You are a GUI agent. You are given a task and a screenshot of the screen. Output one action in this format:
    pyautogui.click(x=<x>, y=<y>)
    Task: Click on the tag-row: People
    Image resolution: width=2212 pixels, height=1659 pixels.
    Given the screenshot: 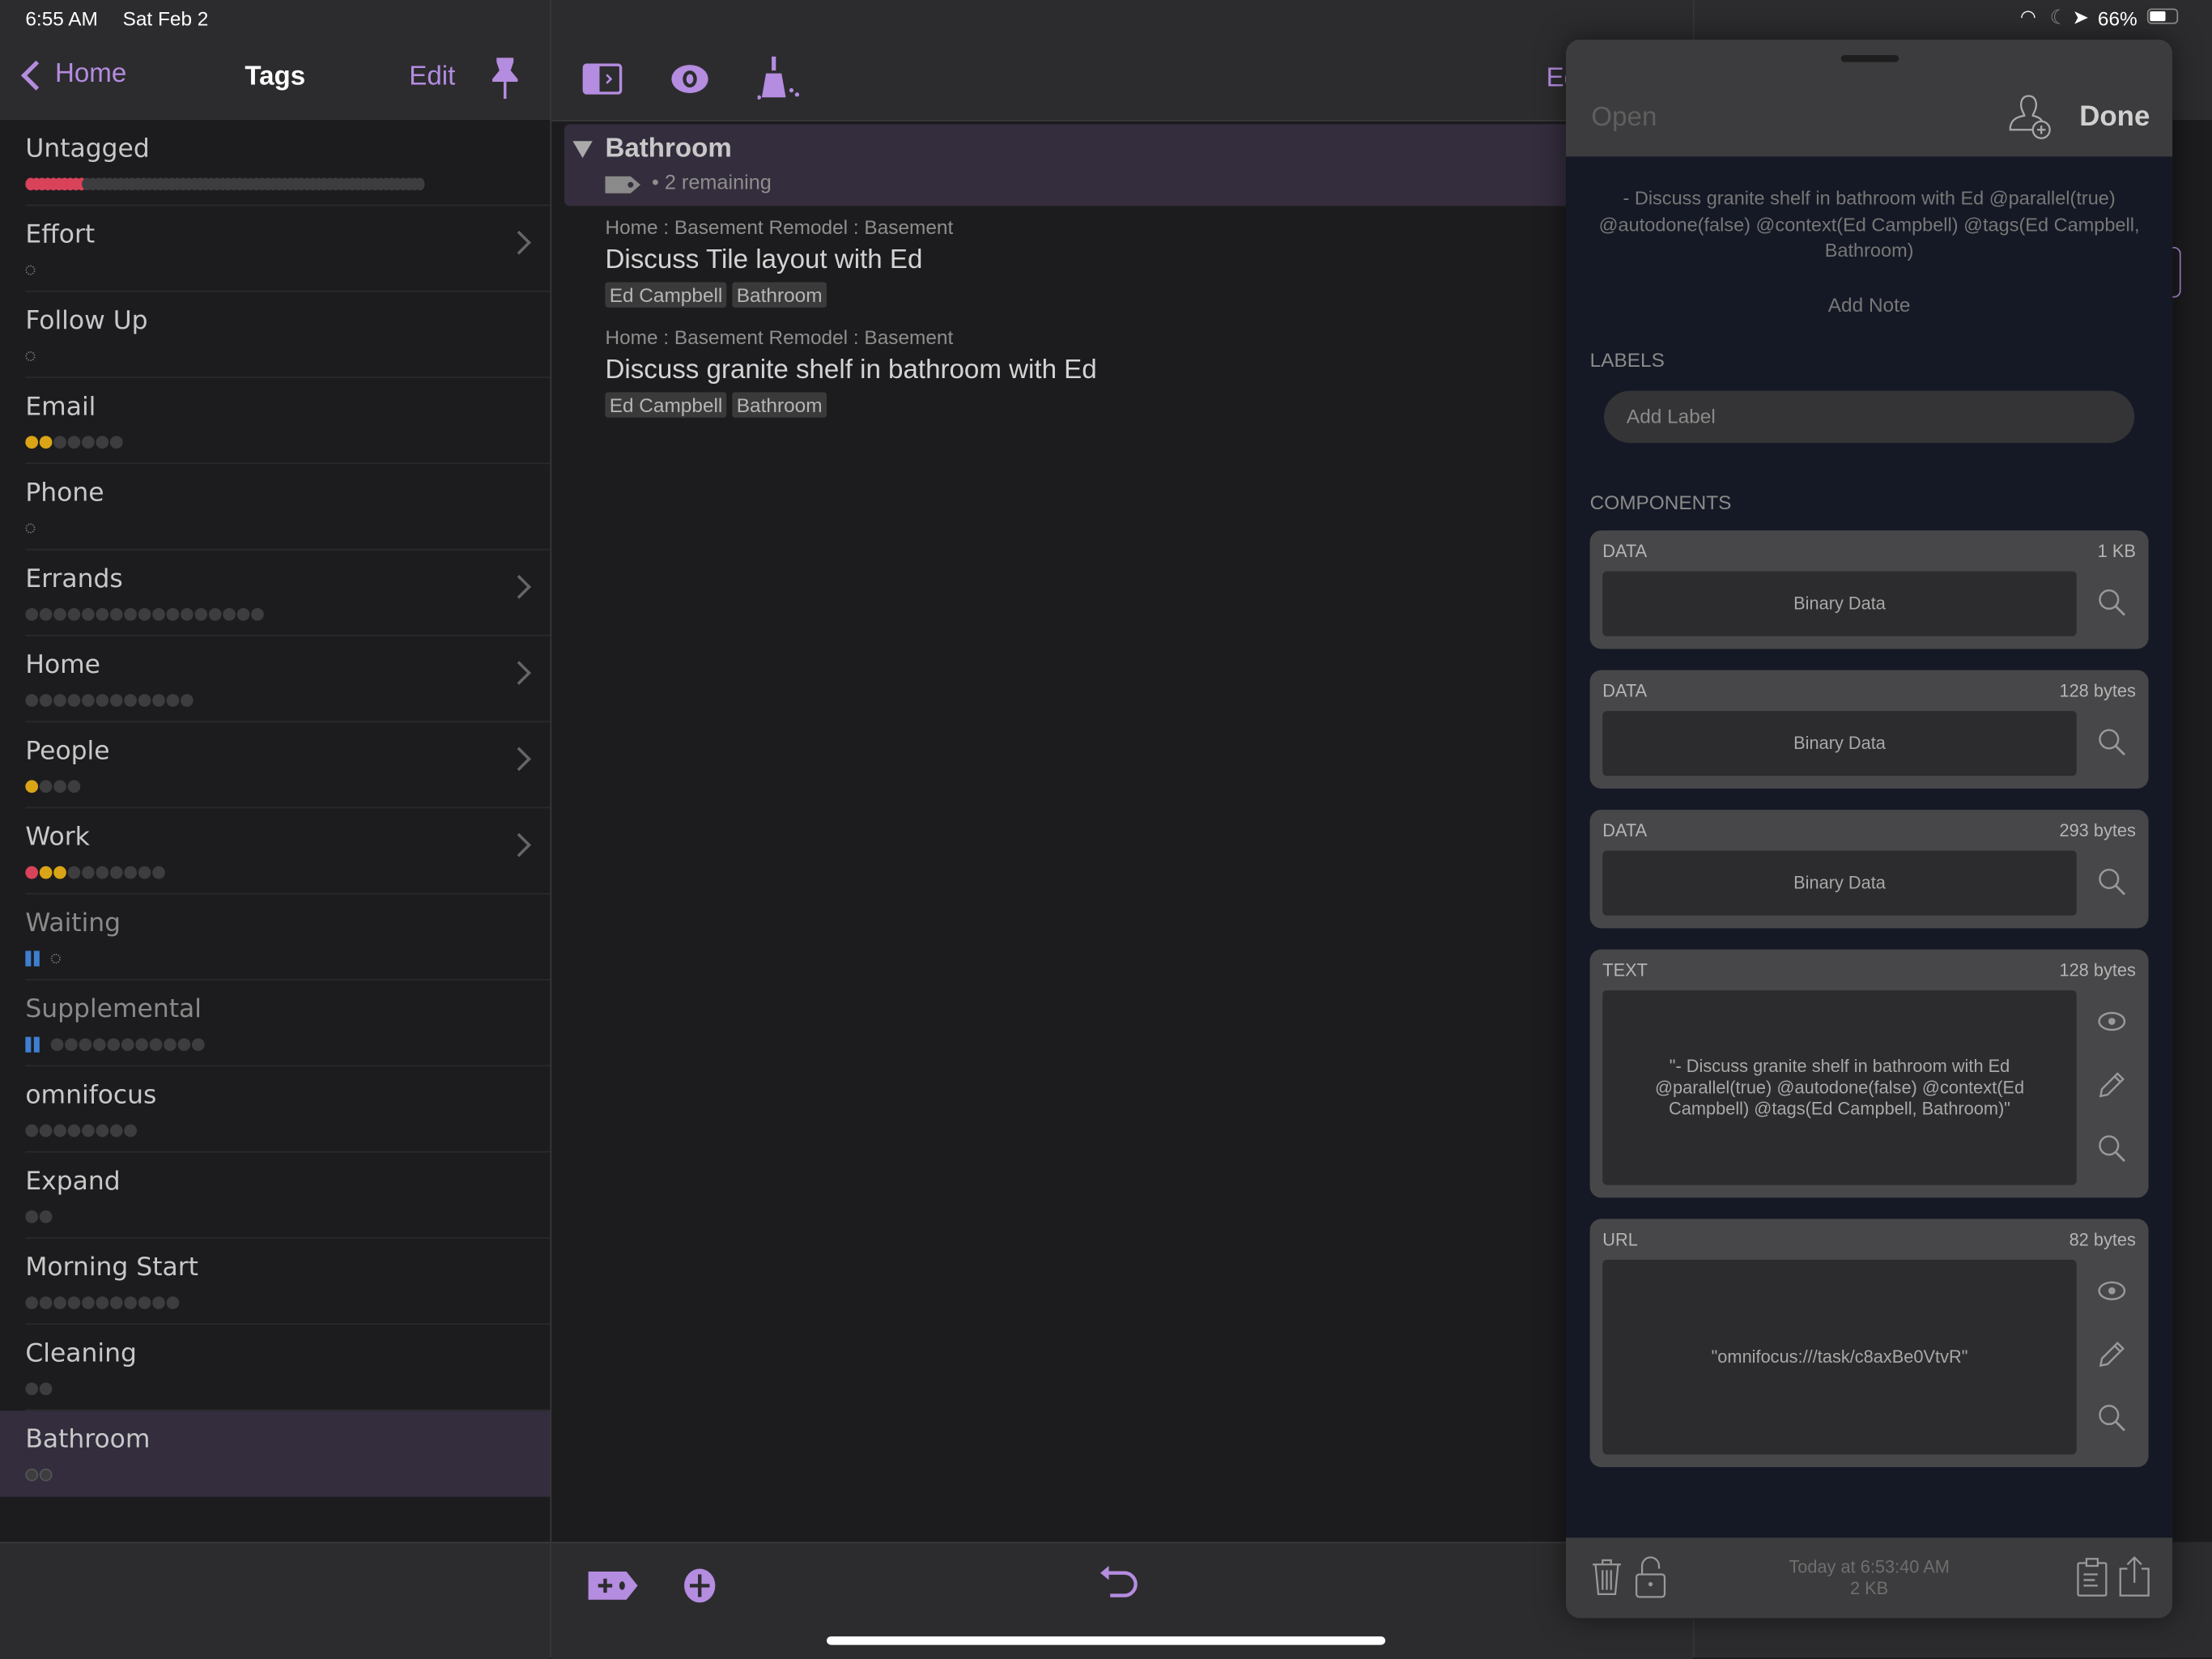 What is the action you would take?
    pyautogui.click(x=276, y=766)
    